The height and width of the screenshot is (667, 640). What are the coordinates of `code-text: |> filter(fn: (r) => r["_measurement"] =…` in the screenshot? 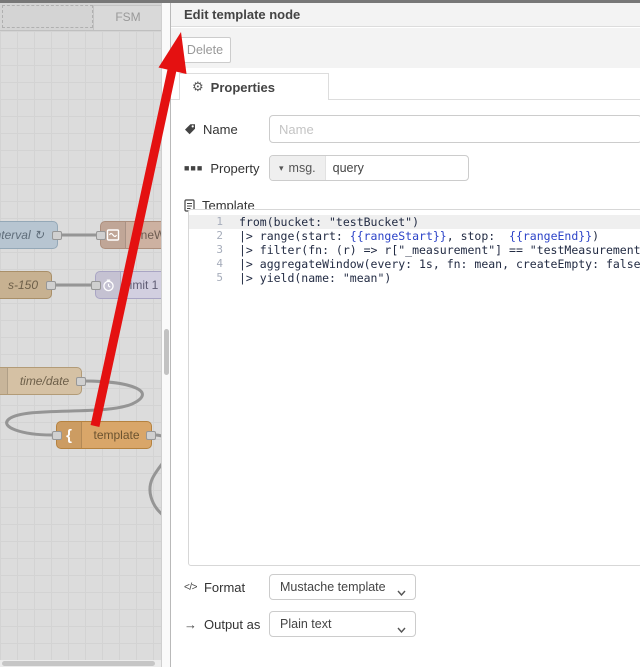 It's located at (439, 250).